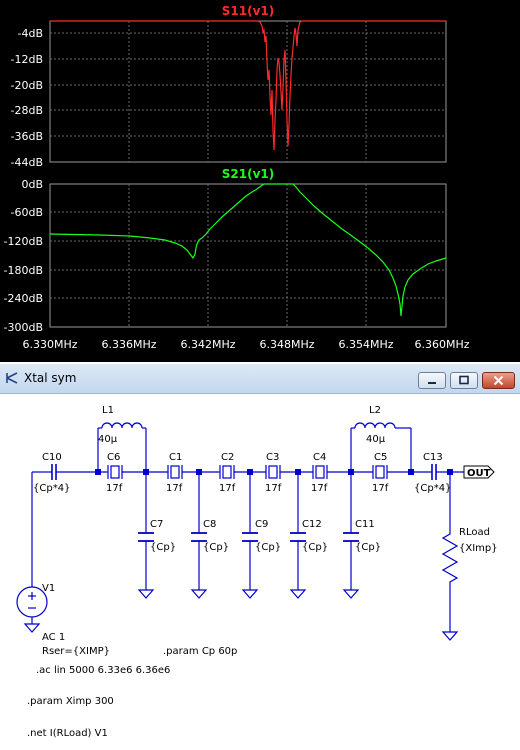  I want to click on L1-name: L1, so click(108, 410).